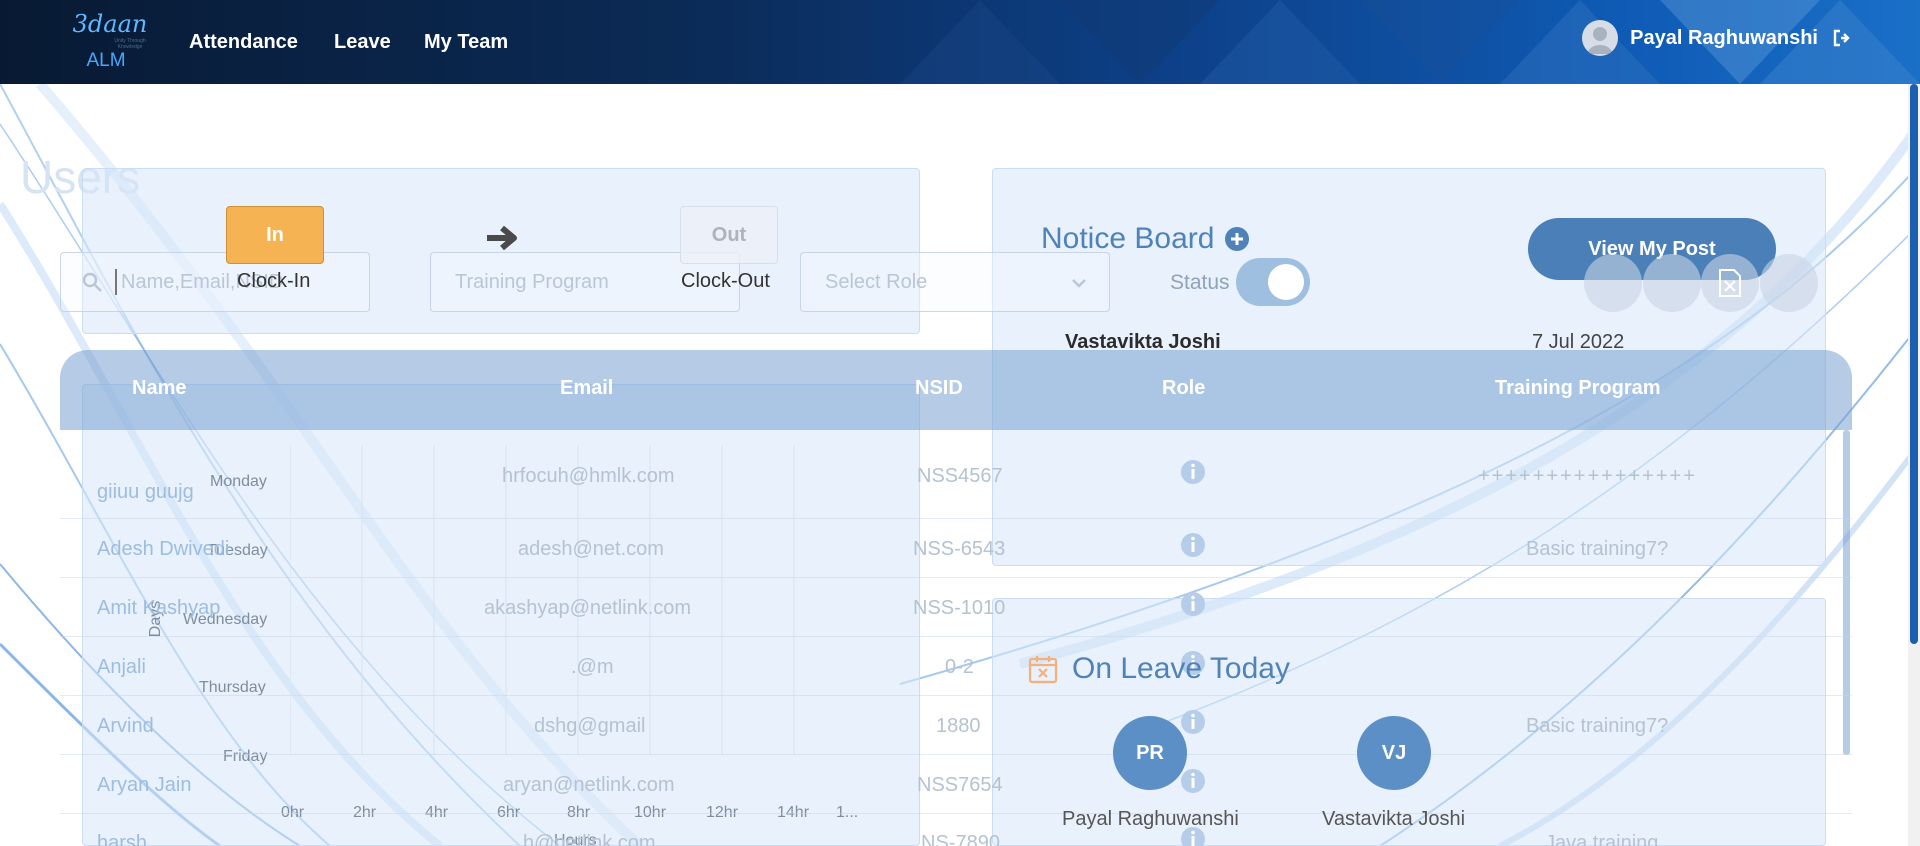 The height and width of the screenshot is (846, 1920). What do you see at coordinates (532, 281) in the screenshot?
I see `training-program-placeholder: Training Program` at bounding box center [532, 281].